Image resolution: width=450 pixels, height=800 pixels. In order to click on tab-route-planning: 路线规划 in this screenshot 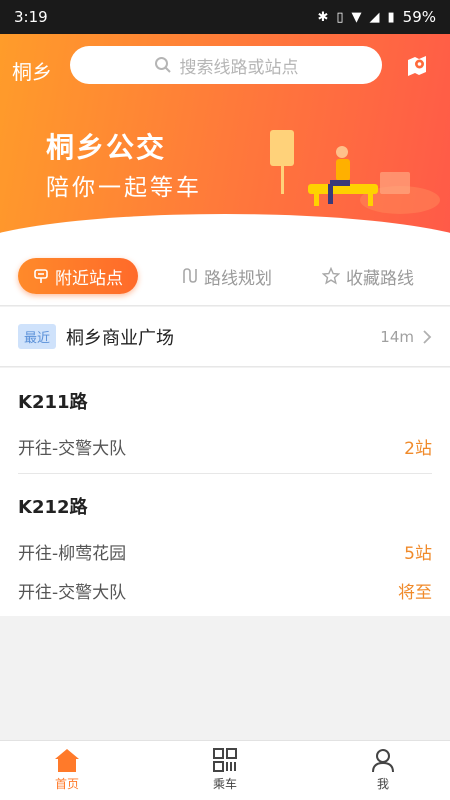, I will do `click(226, 276)`.